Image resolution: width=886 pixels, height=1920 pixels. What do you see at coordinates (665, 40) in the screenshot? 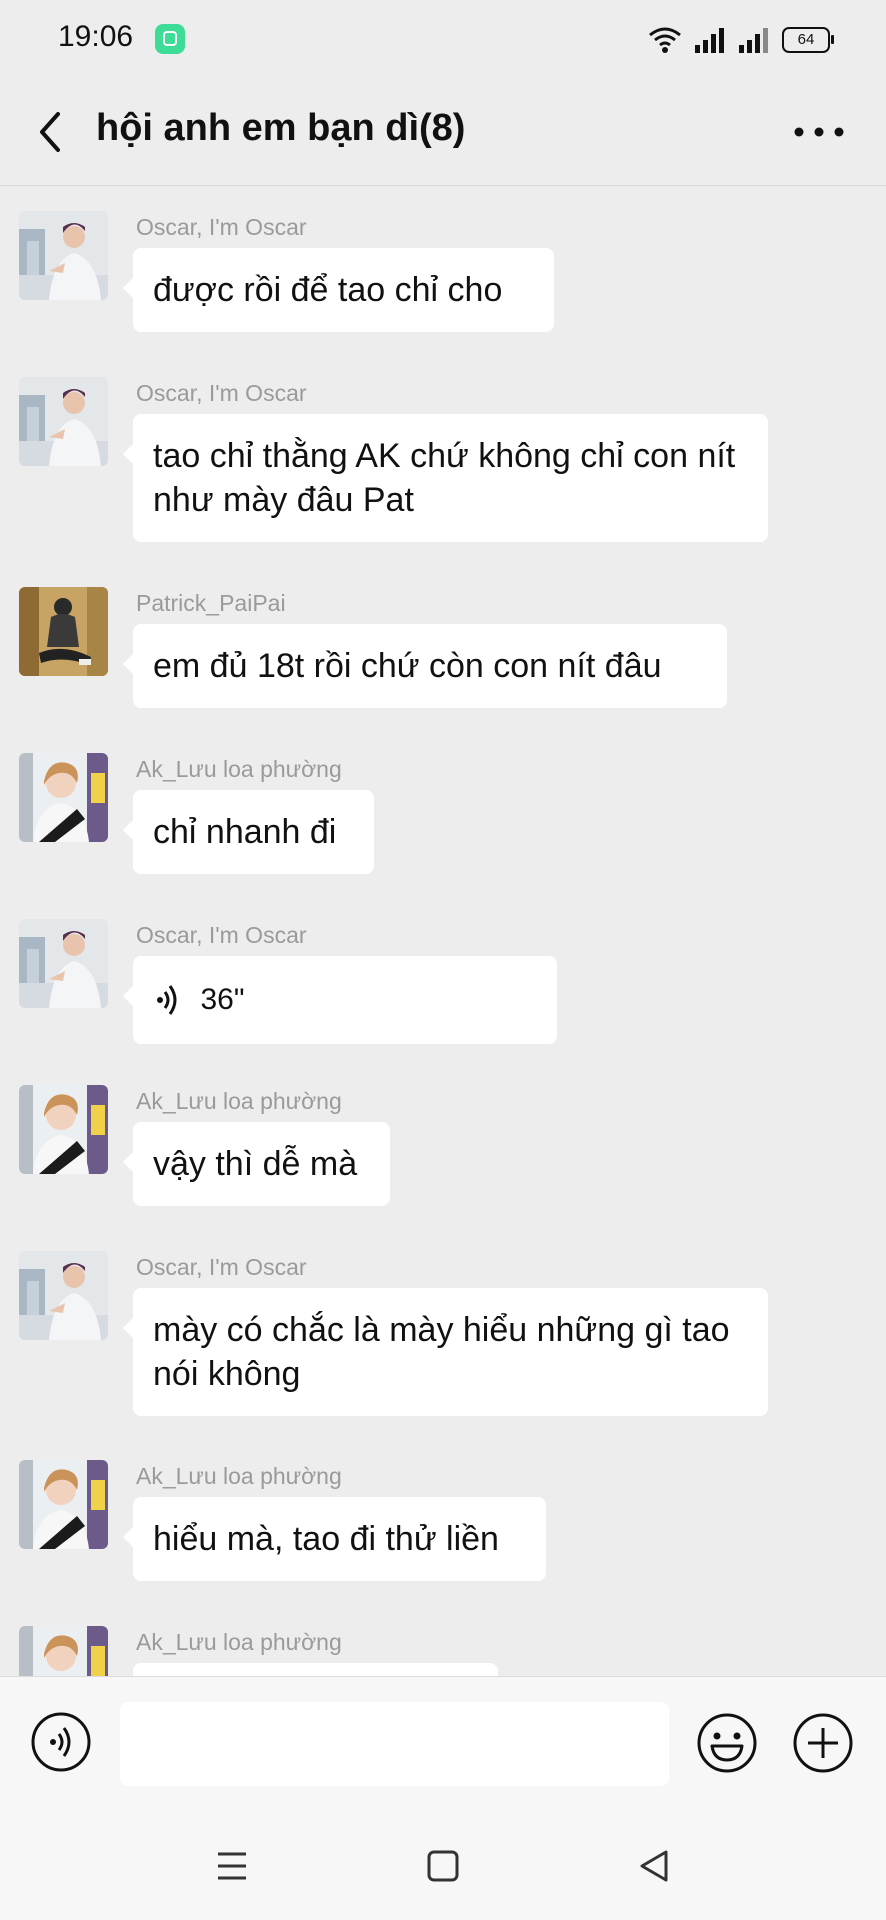
I see `wifi-icon` at bounding box center [665, 40].